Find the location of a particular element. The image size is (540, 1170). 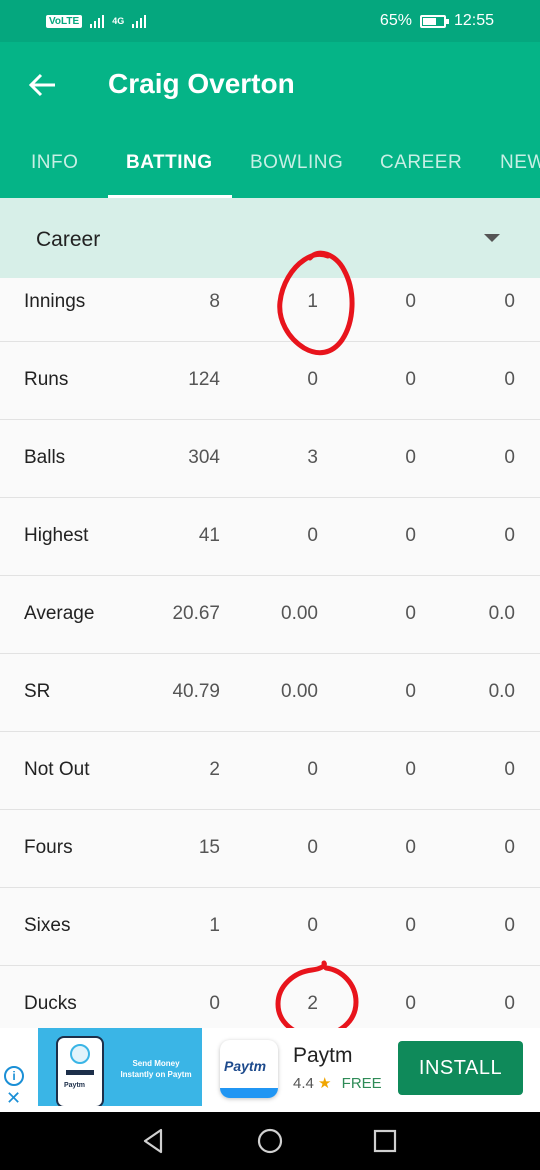

stat-row-highest: Highest 41 0 0 0 is located at coordinates (270, 537).